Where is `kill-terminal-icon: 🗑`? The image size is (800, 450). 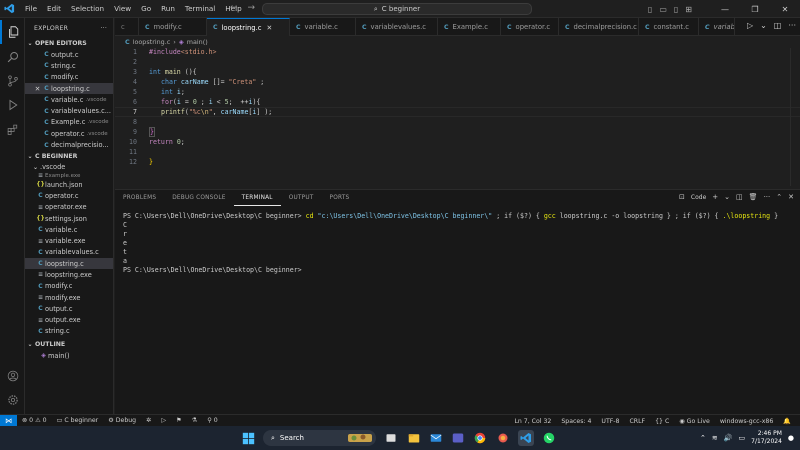 kill-terminal-icon: 🗑 is located at coordinates (753, 197).